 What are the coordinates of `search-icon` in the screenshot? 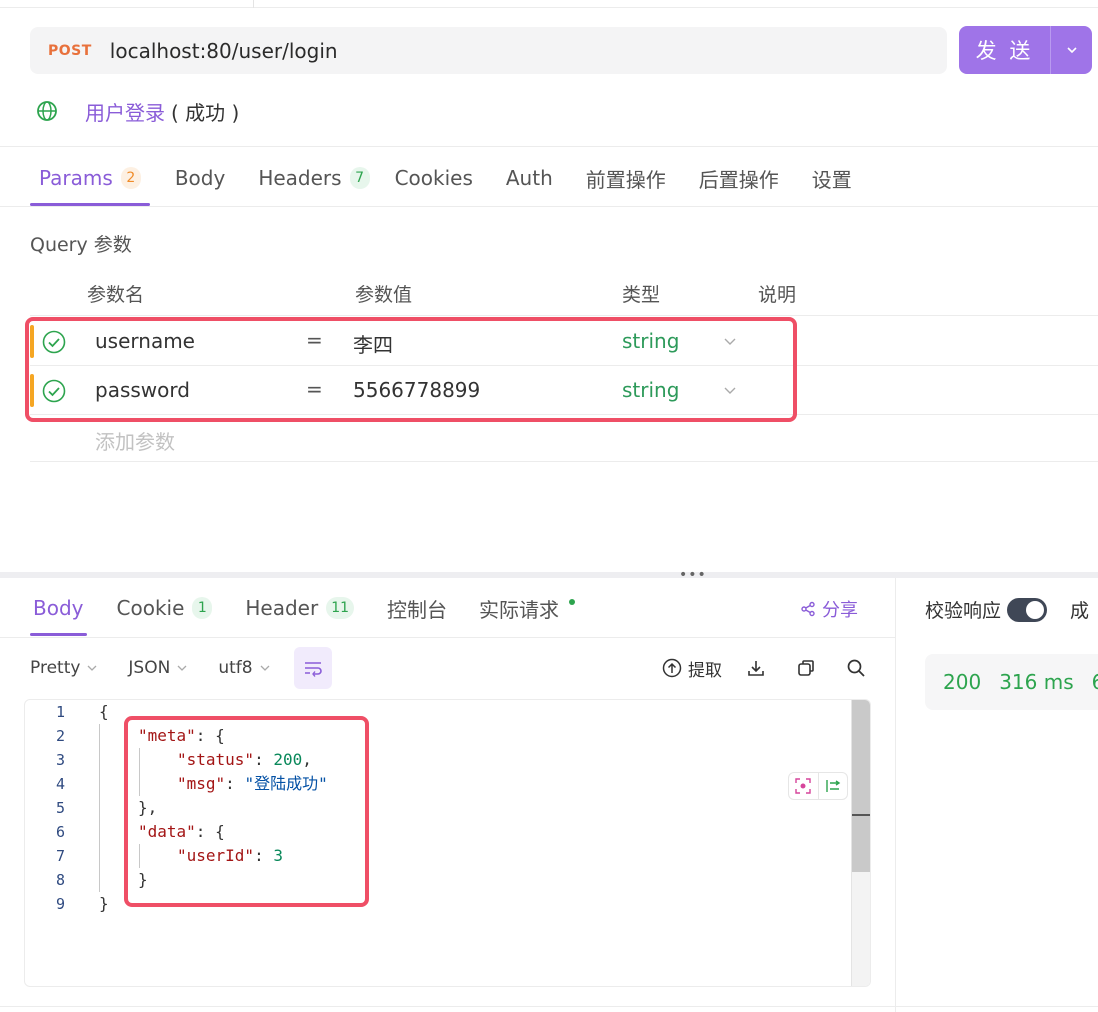 It's located at (856, 668).